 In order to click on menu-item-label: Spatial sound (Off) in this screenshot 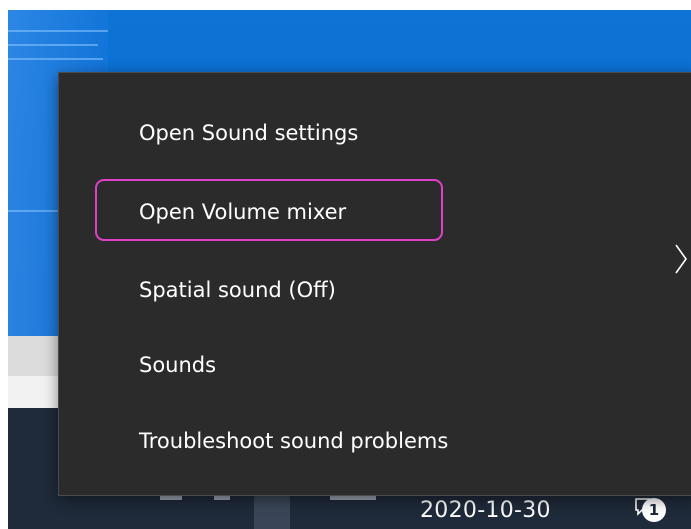, I will do `click(237, 290)`.